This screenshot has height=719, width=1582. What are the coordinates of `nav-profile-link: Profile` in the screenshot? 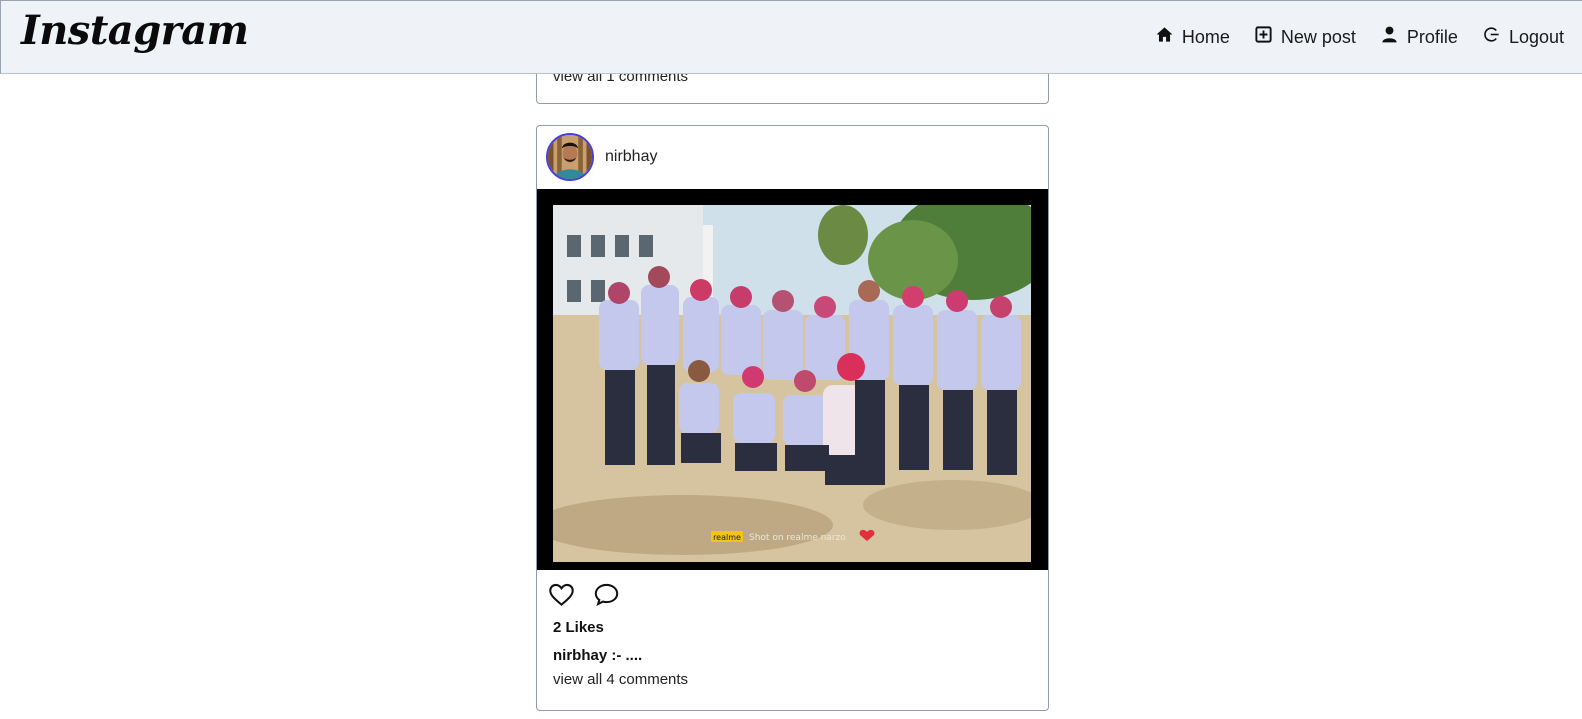 It's located at (1419, 37).